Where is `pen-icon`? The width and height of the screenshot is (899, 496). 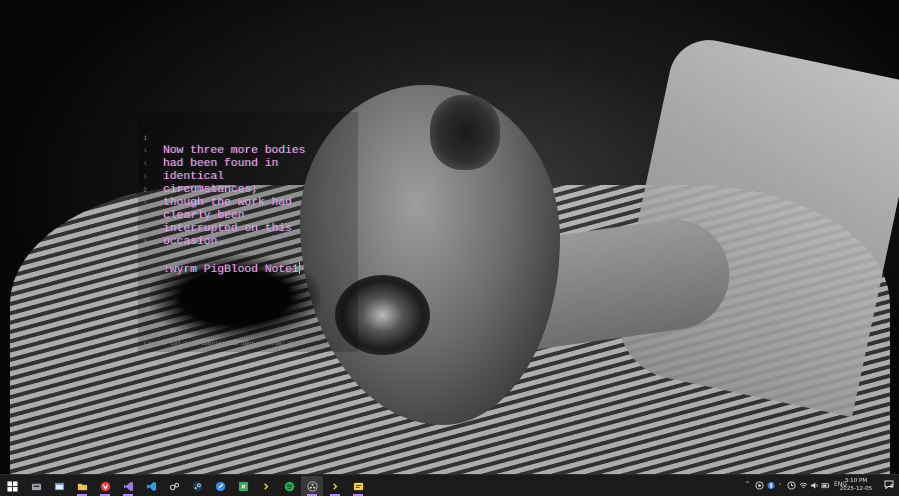 pen-icon is located at coordinates (220, 486).